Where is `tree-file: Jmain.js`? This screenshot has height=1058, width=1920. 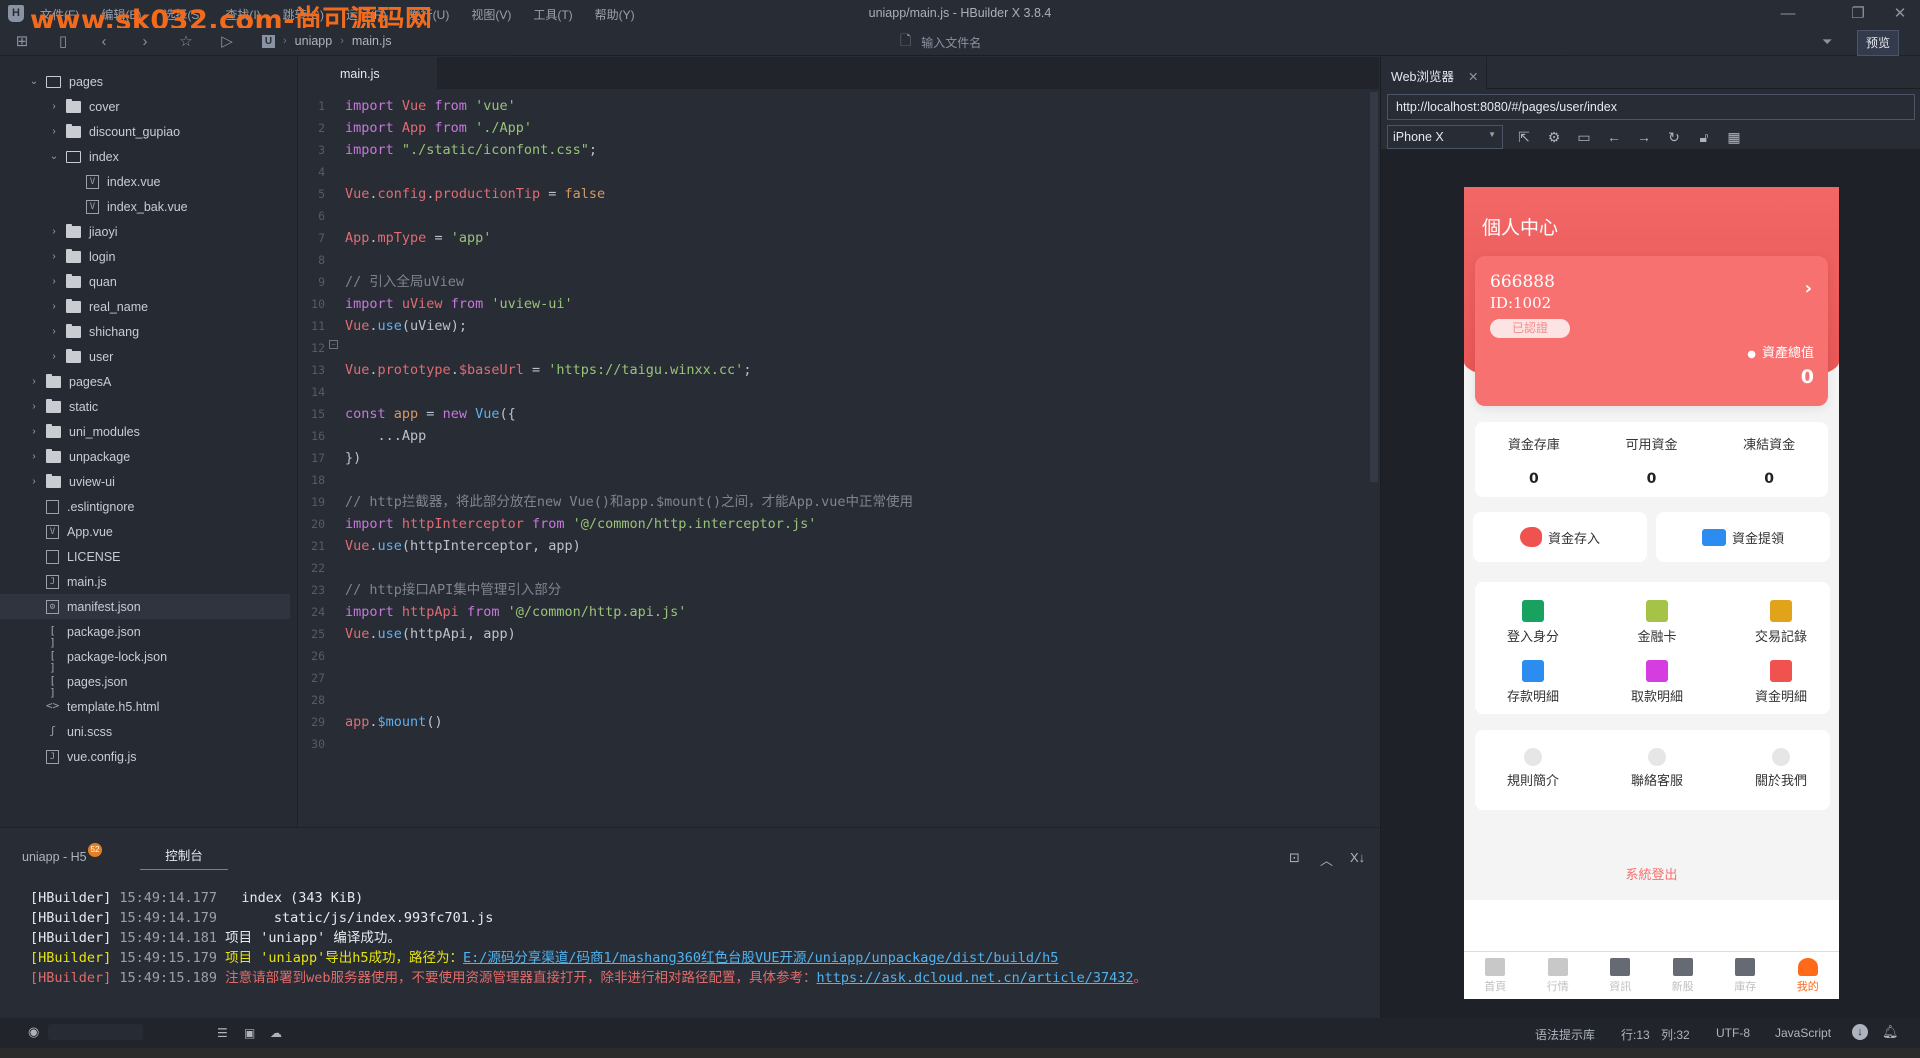
tree-file: Jmain.js is located at coordinates (145, 581).